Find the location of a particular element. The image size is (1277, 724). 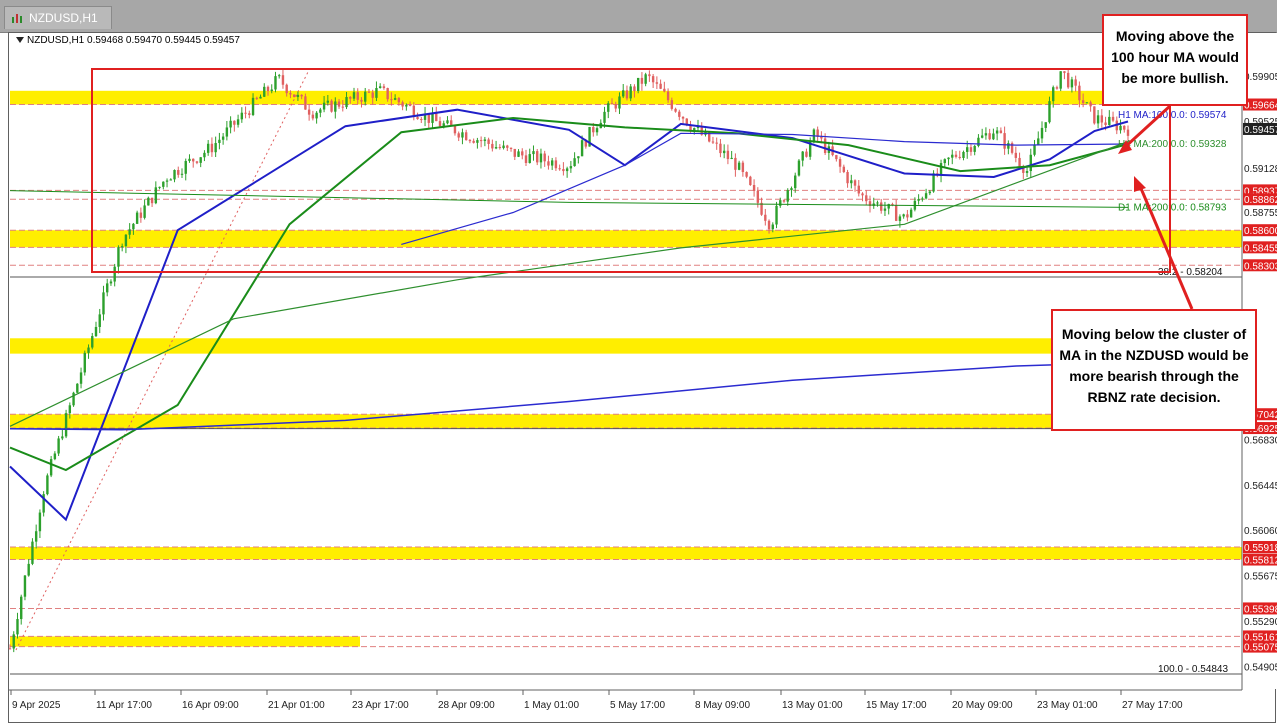

price-label: 0.58600 is located at coordinates (1260, 231).